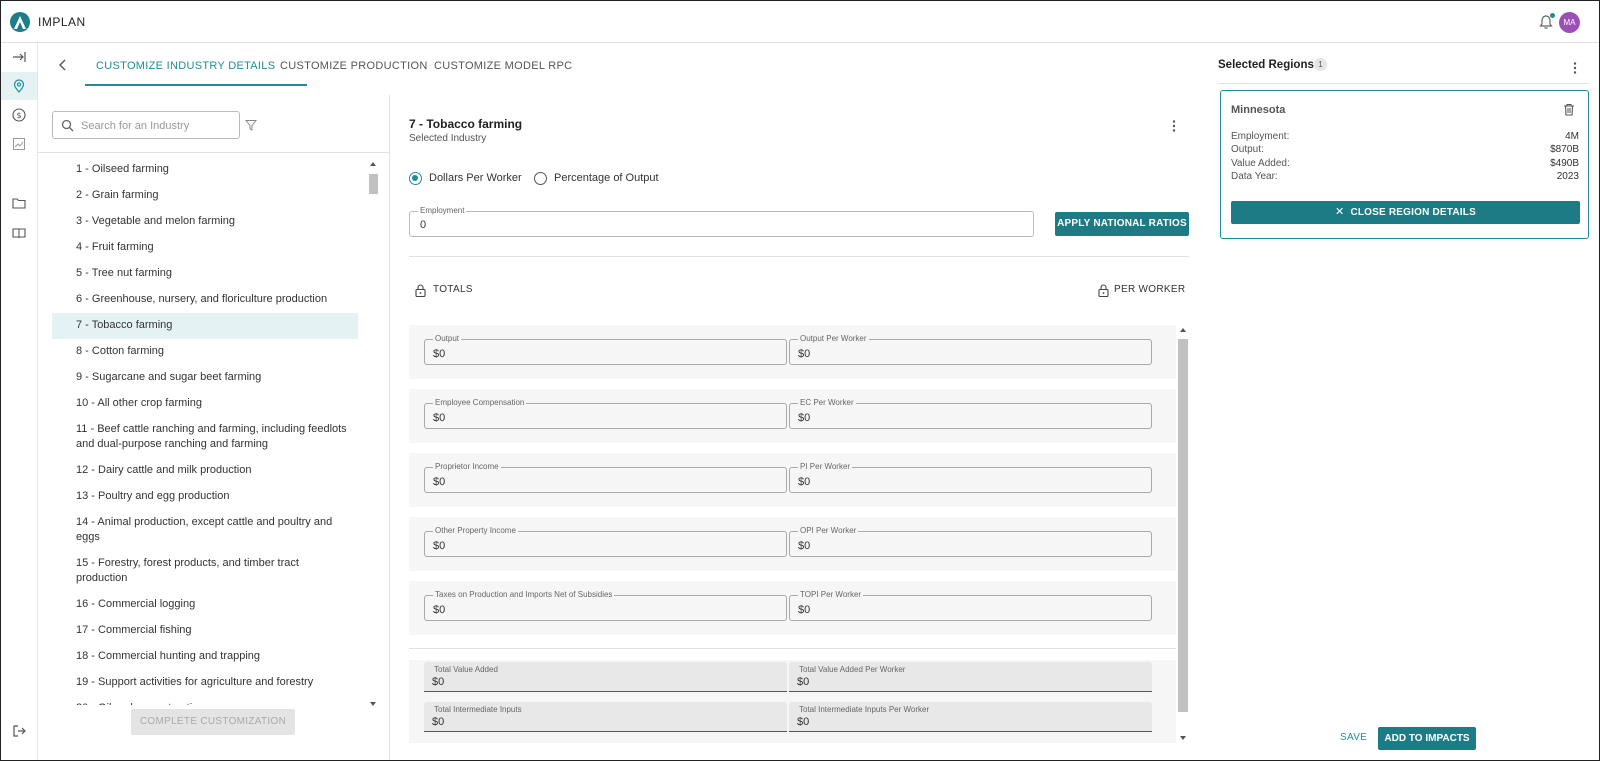  I want to click on tab-customize-production: CUSTOMIZE PRODUCTION, so click(354, 66).